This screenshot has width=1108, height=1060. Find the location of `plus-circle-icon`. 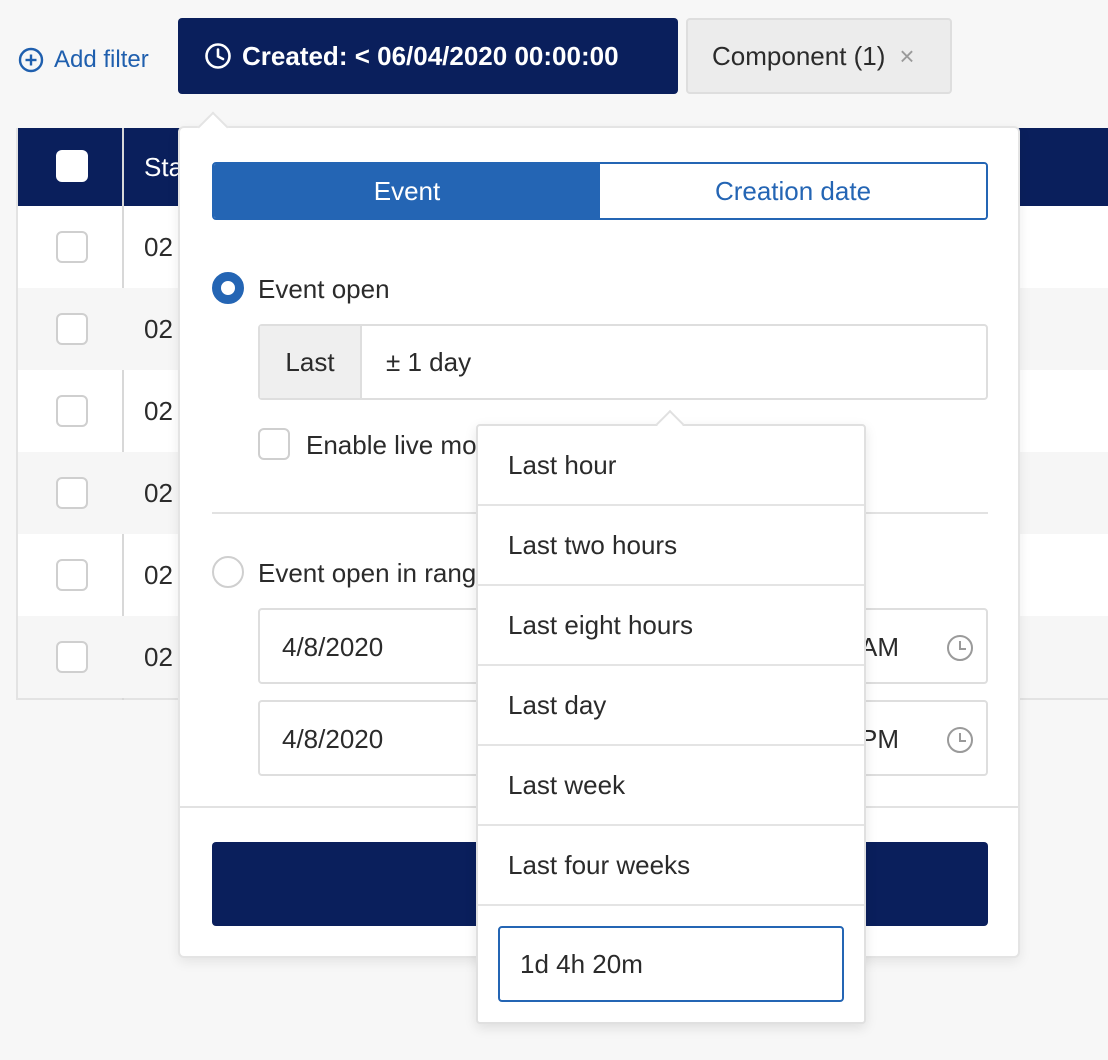

plus-circle-icon is located at coordinates (31, 60).